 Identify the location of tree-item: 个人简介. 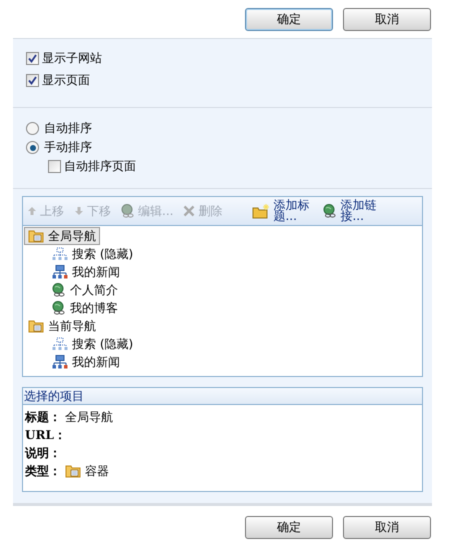
(85, 290).